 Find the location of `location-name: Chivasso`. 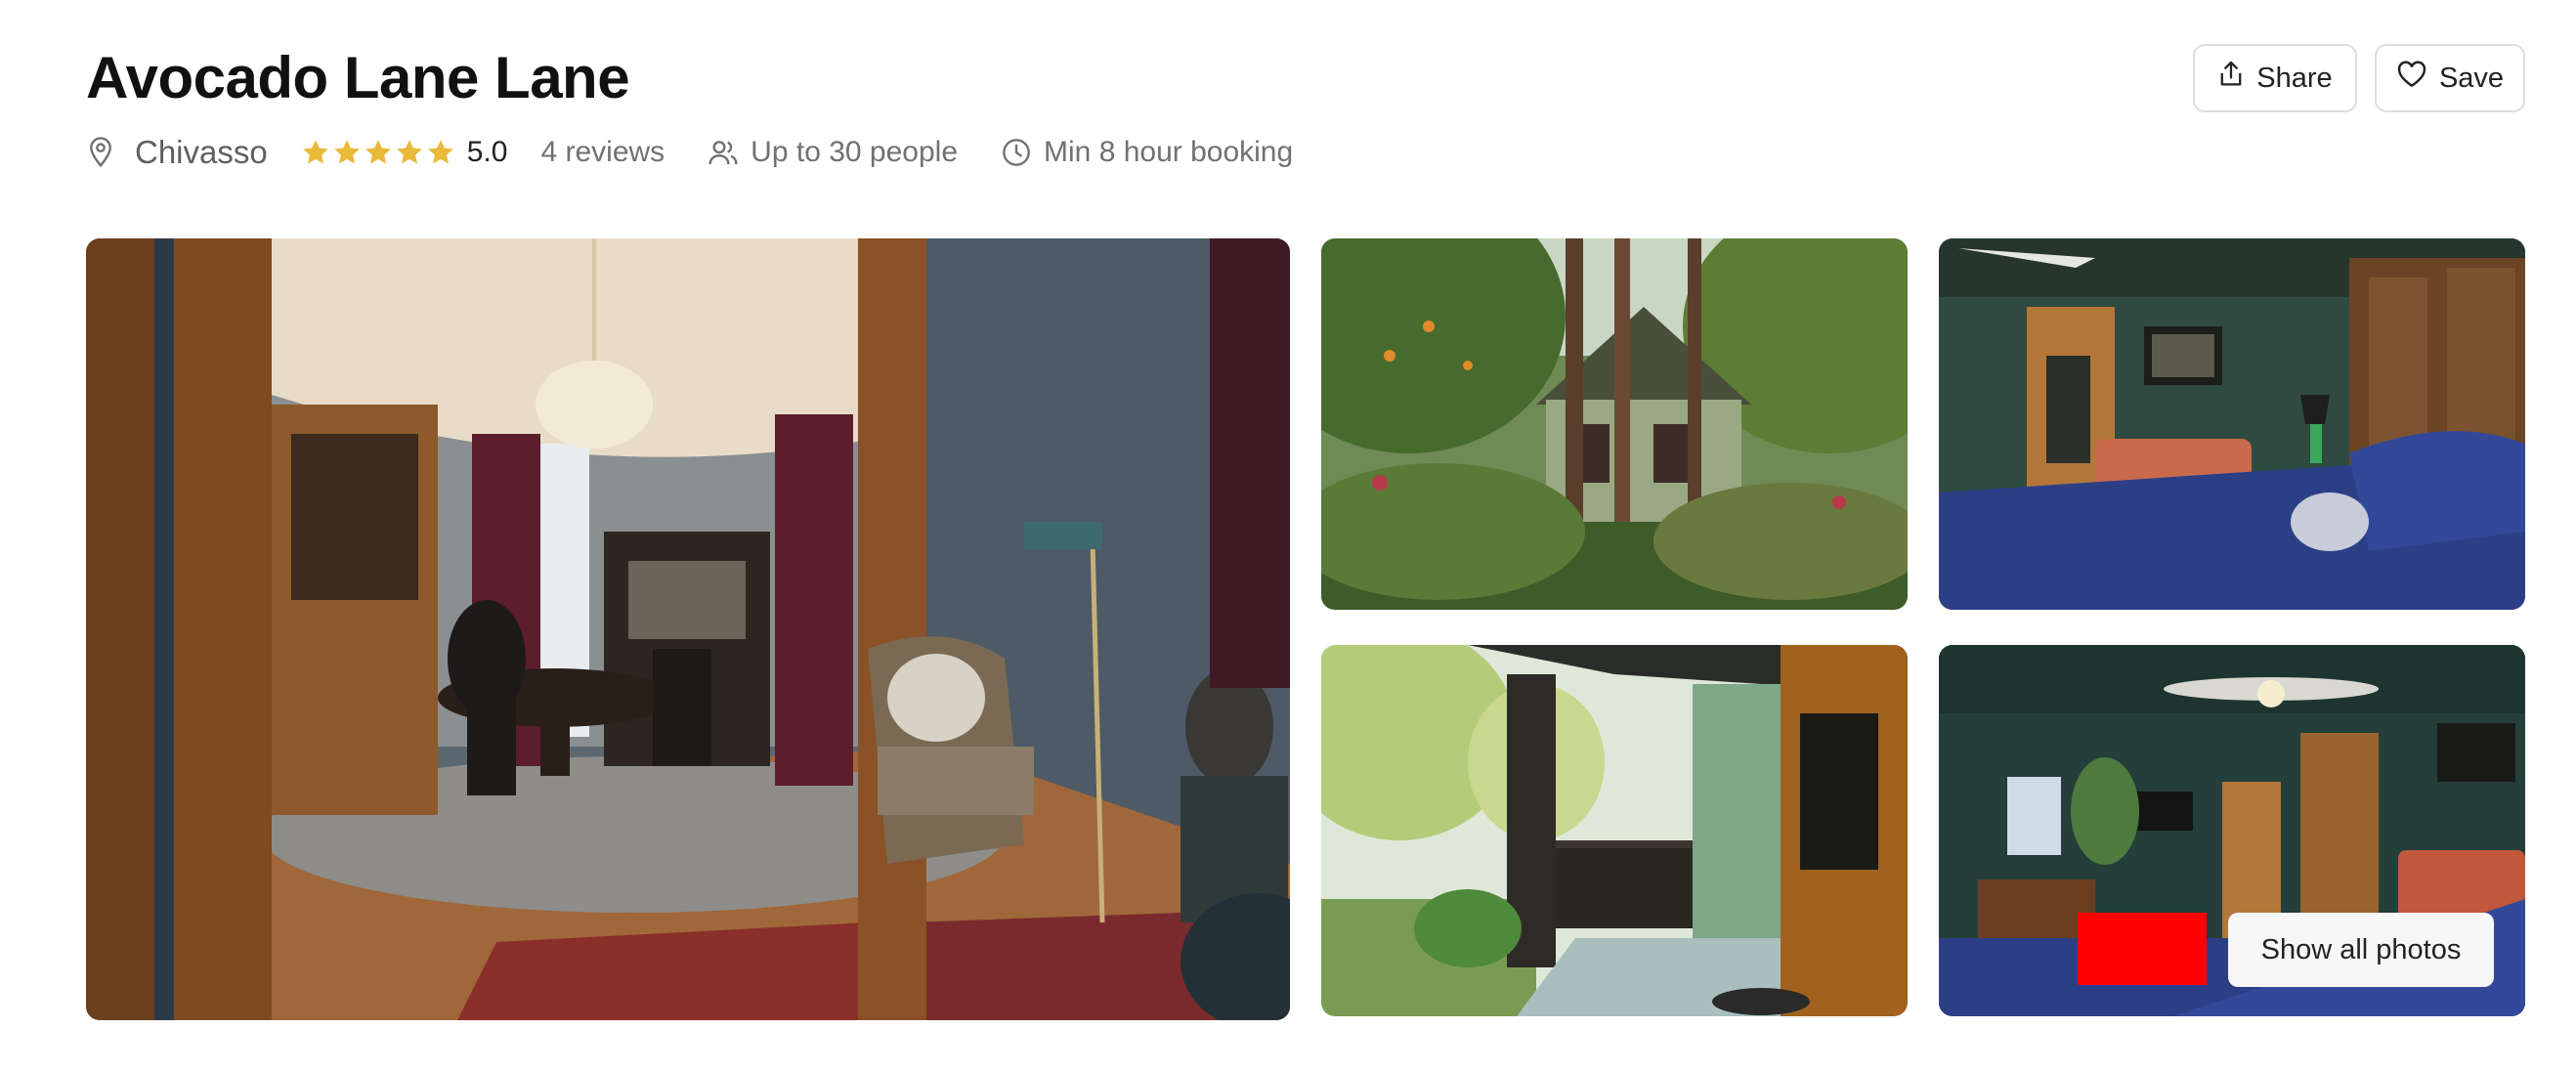

location-name: Chivasso is located at coordinates (201, 152).